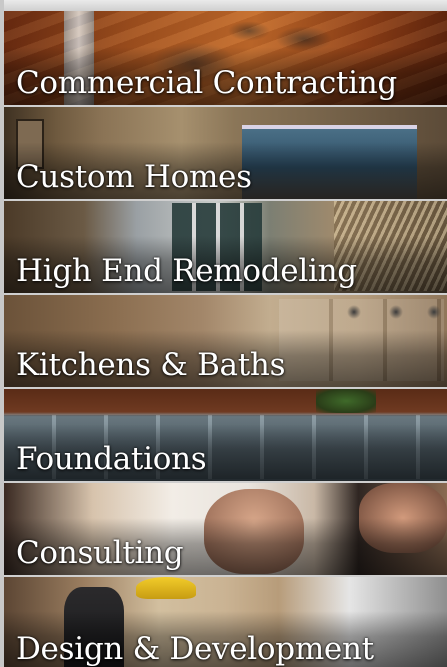  Describe the element at coordinates (186, 271) in the screenshot. I see `menu-item-label: High End Remodeling` at that location.